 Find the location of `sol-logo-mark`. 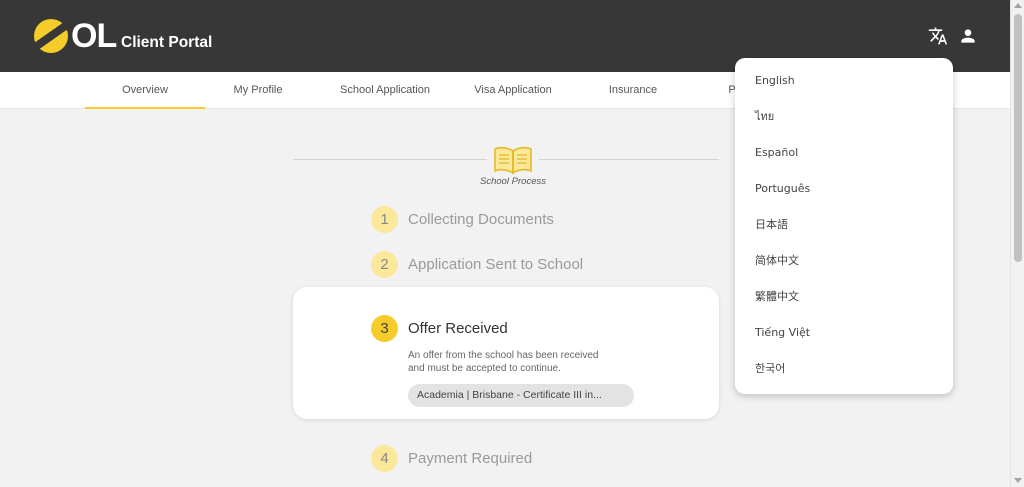

sol-logo-mark is located at coordinates (52, 36).